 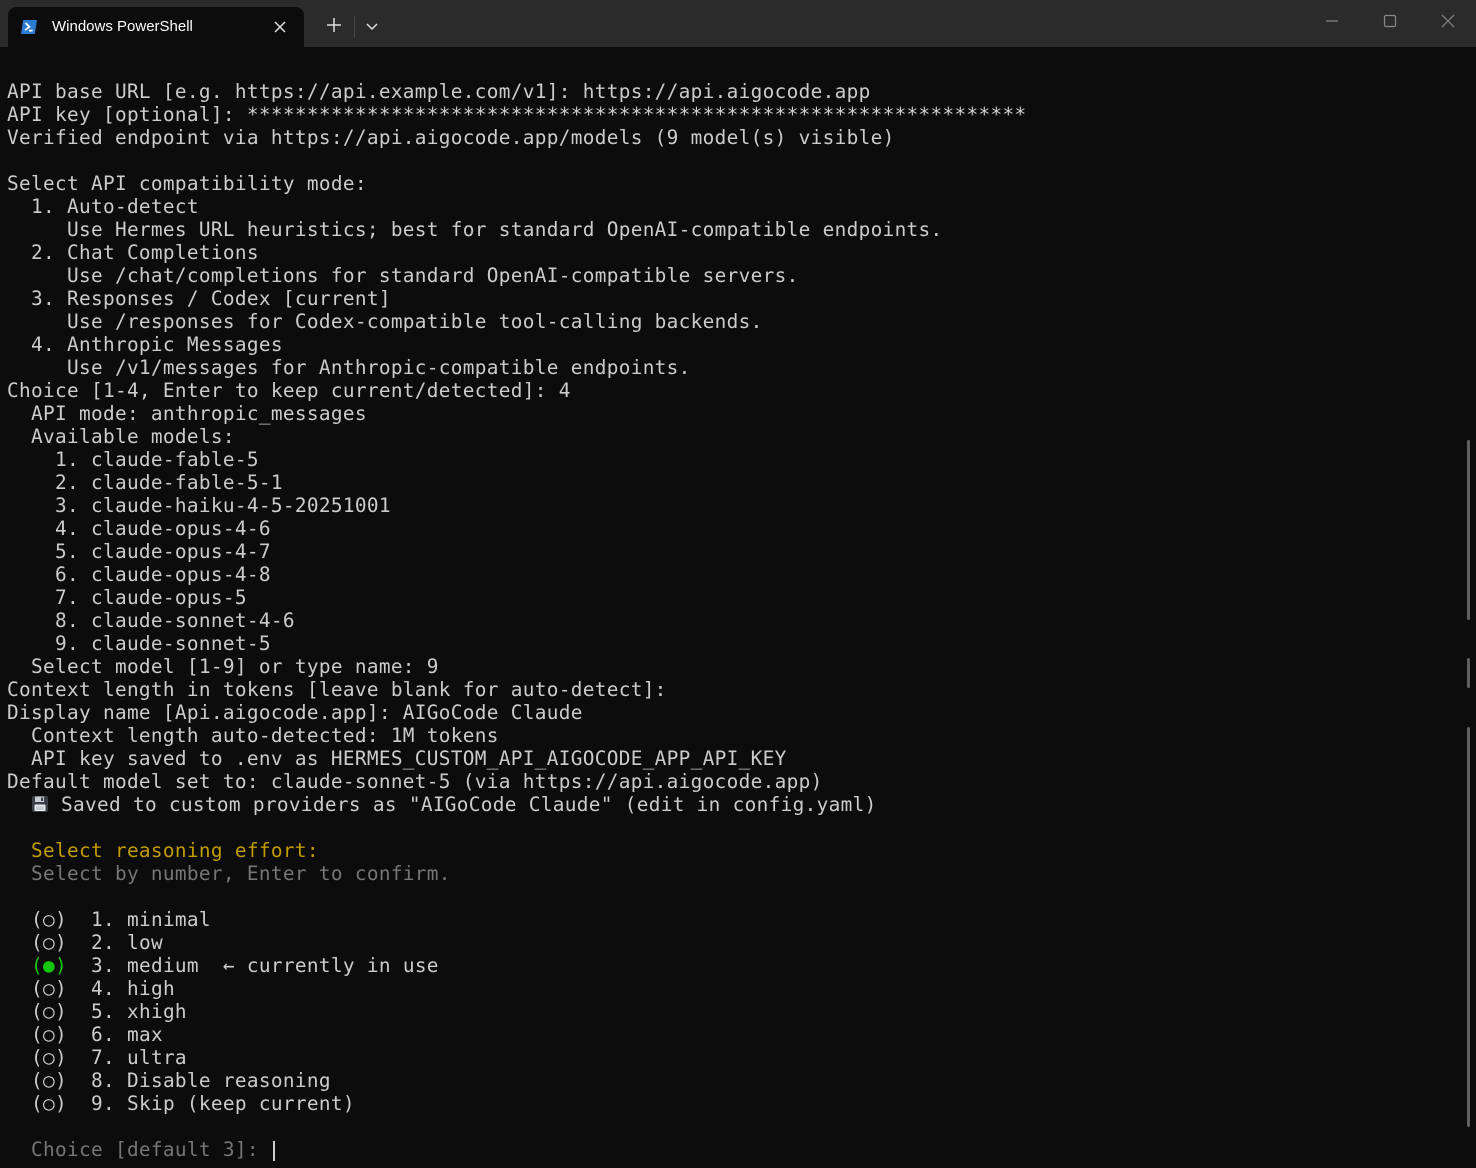 I want to click on tab-windows-powershell: Windows PowerShell, so click(x=156, y=27).